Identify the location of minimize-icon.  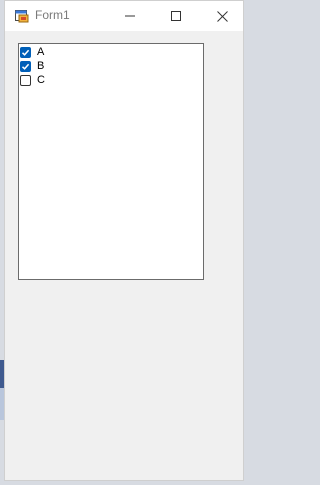
(130, 16).